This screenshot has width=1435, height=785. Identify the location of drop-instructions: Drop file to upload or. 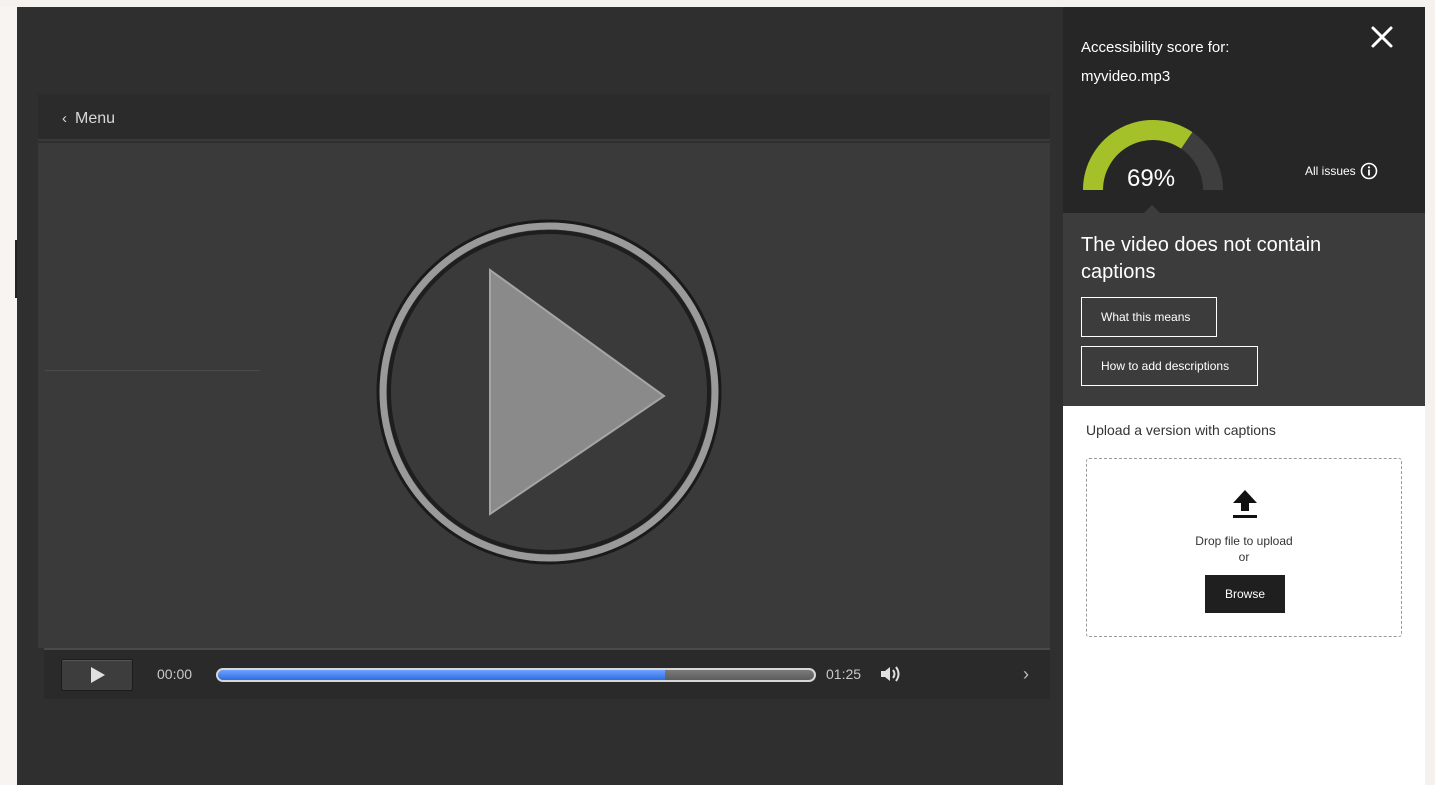
(1244, 549).